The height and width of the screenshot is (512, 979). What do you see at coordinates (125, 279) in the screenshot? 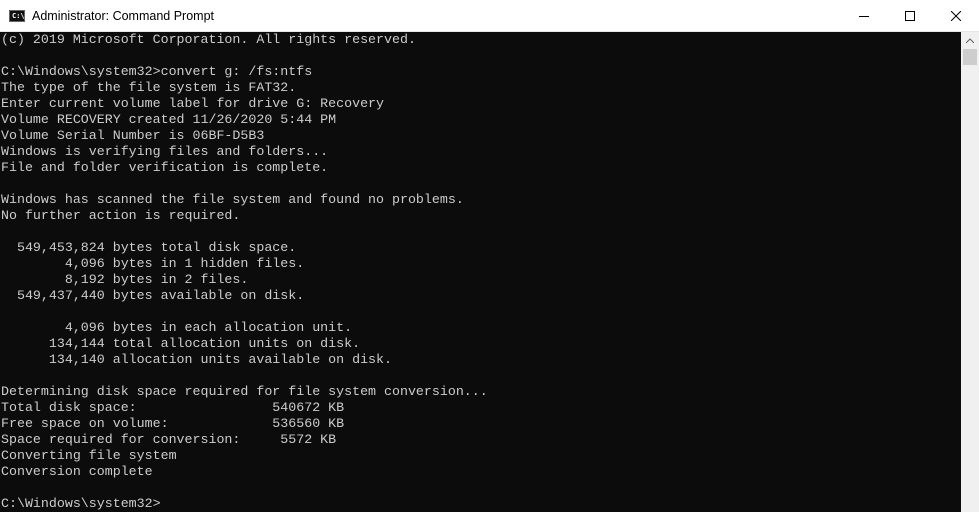
I see `console-line: 8,192 bytes in 2 files.` at bounding box center [125, 279].